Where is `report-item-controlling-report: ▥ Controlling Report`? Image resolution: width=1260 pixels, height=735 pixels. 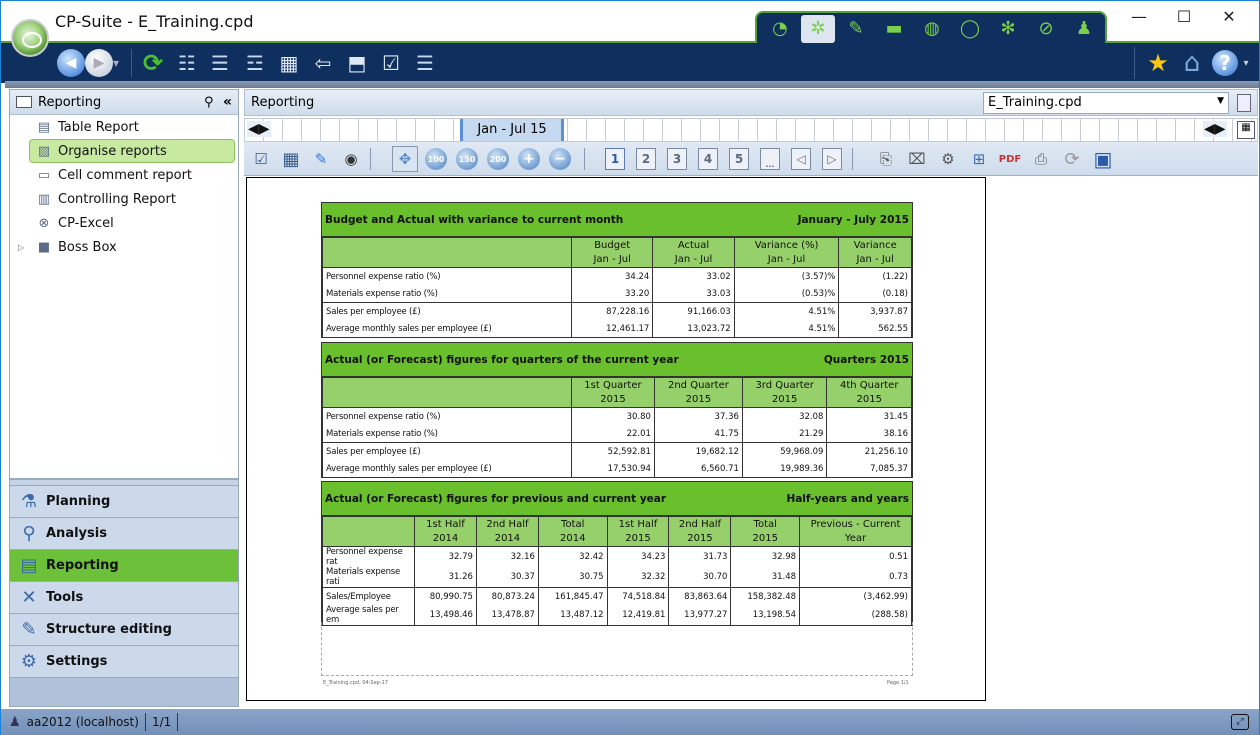 report-item-controlling-report: ▥ Controlling Report is located at coordinates (124, 199).